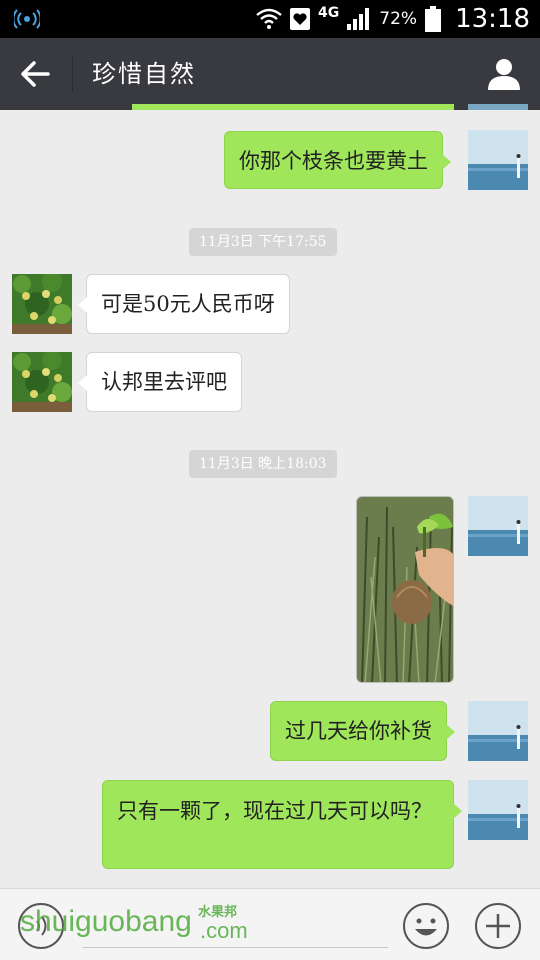  I want to click on status-bar: 4G 72% 13:18, so click(270, 19).